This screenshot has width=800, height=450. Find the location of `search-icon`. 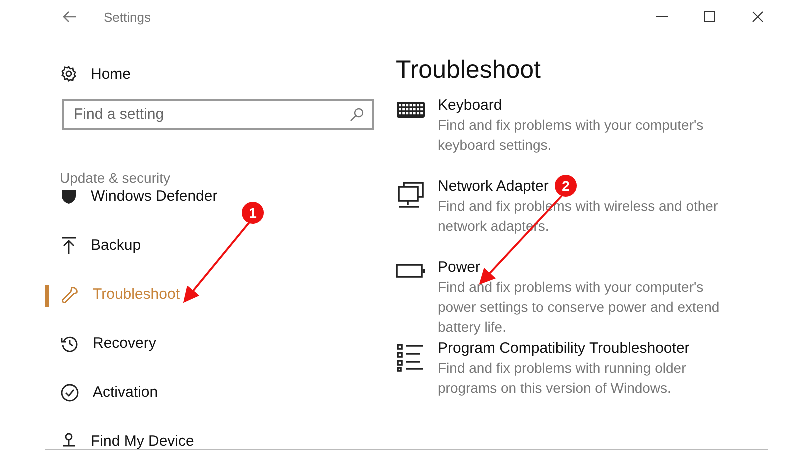

search-icon is located at coordinates (357, 115).